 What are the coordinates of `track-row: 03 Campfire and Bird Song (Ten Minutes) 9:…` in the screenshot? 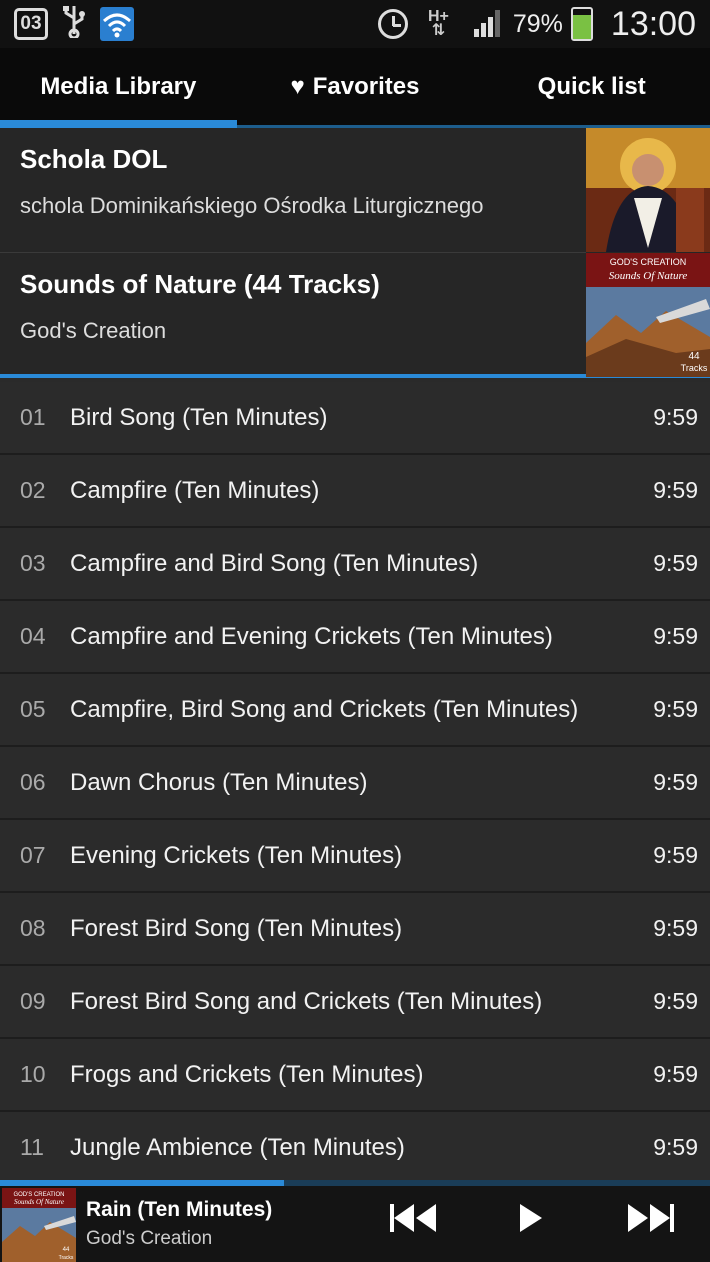 It's located at (355, 564).